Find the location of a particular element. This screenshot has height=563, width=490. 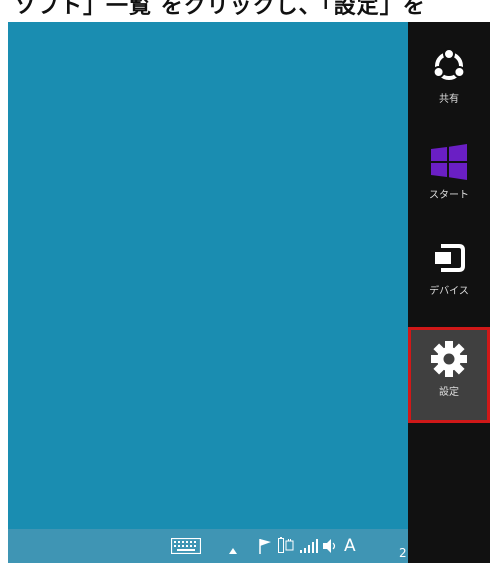

cropped-instruction-text: ソフト」一覧 をクリックし、「設定」を is located at coordinates (245, 11).